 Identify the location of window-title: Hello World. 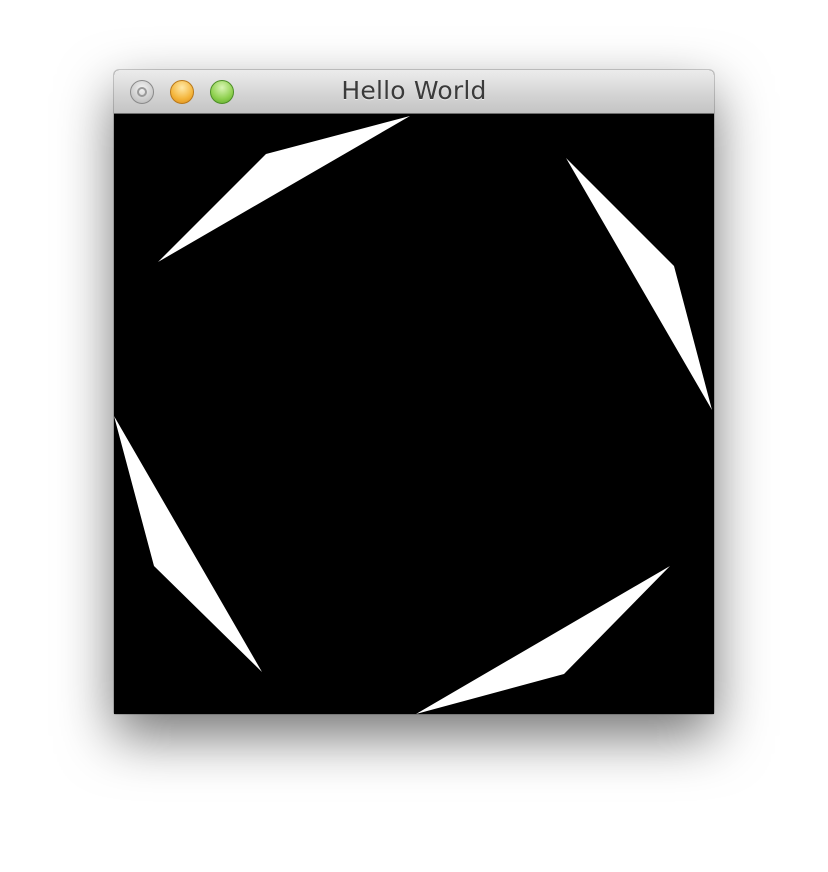
(414, 90).